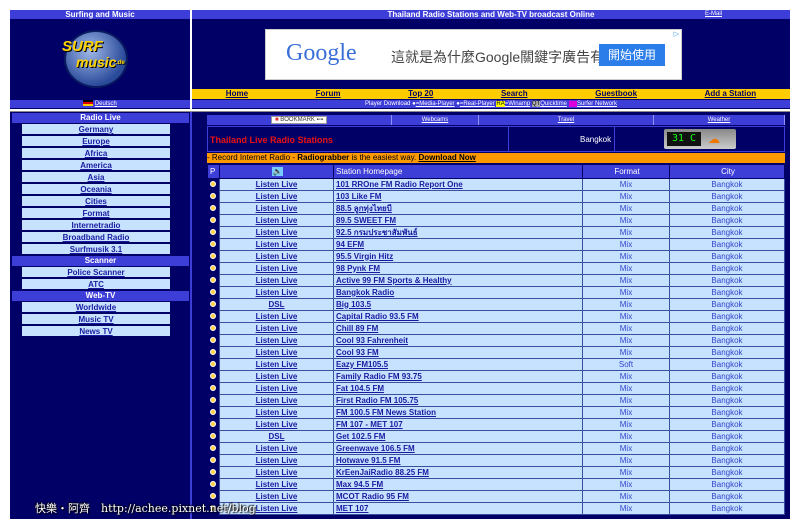 The height and width of the screenshot is (529, 800). I want to click on station-link: Hotwave 91.5 FM, so click(368, 460).